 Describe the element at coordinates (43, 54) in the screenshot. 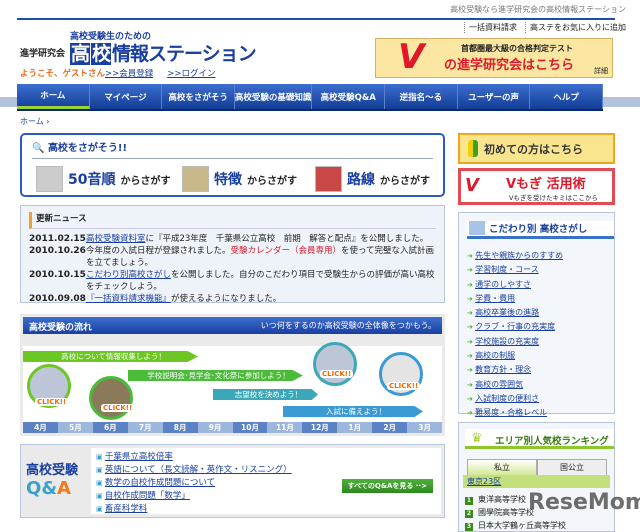

I see `logo-org: 進学研究会` at that location.